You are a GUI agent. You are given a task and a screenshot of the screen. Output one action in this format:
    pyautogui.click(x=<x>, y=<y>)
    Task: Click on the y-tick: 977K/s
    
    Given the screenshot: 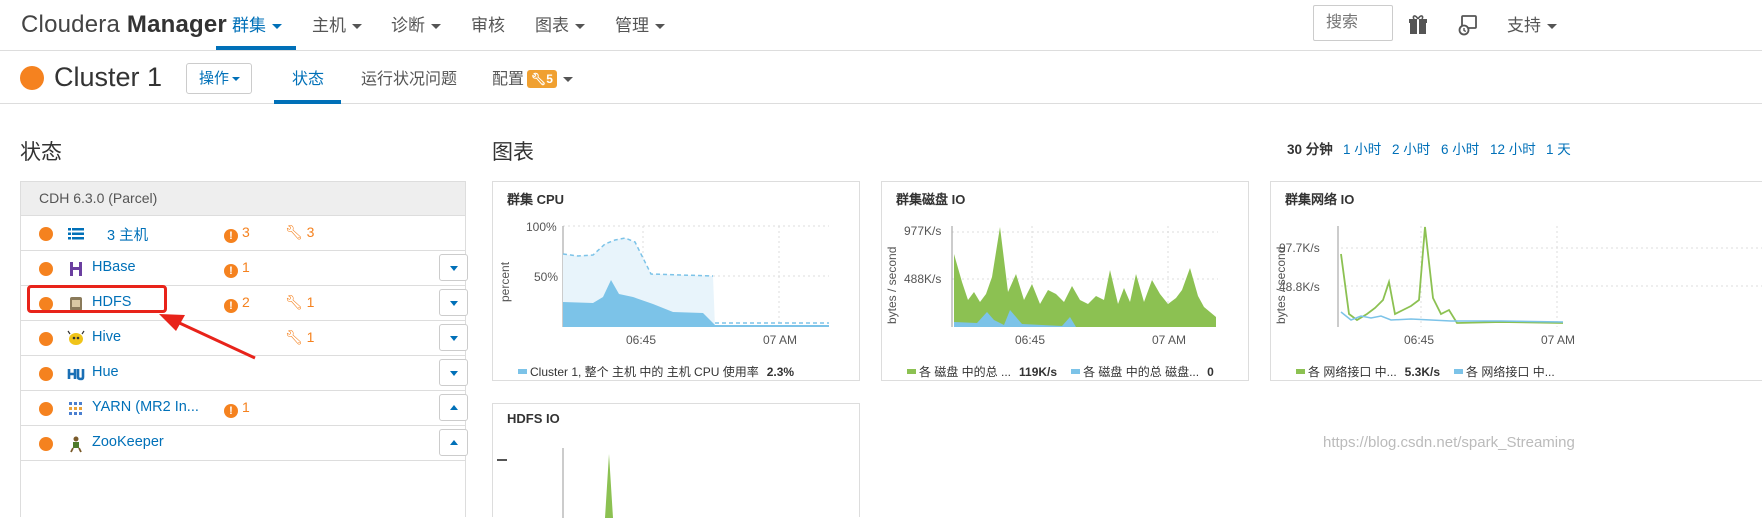 What is the action you would take?
    pyautogui.click(x=923, y=231)
    